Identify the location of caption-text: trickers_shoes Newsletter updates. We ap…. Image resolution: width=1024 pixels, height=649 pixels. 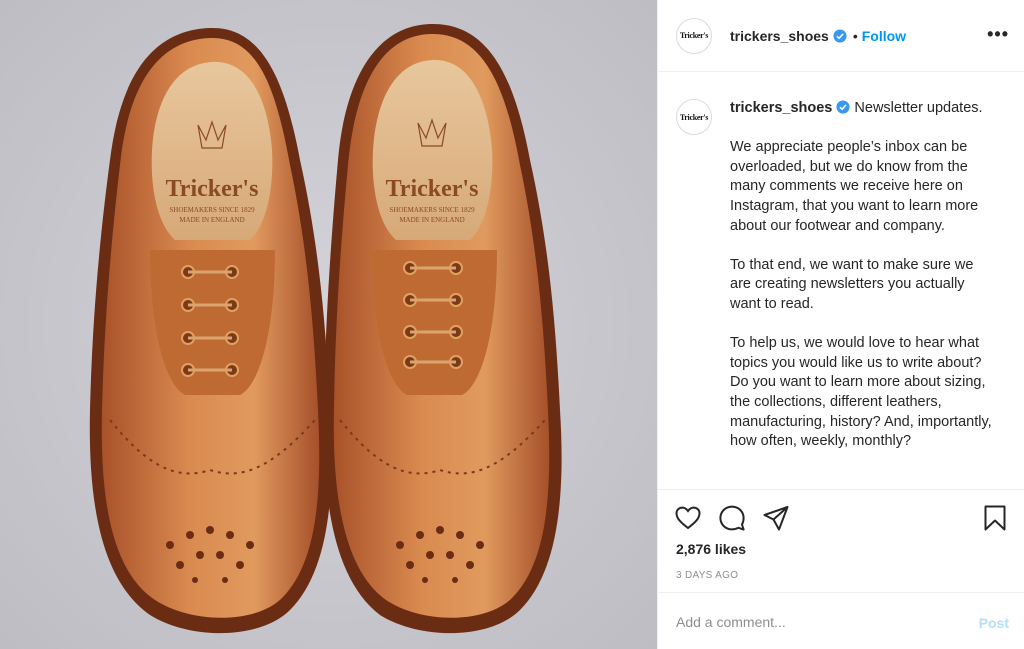
(862, 275).